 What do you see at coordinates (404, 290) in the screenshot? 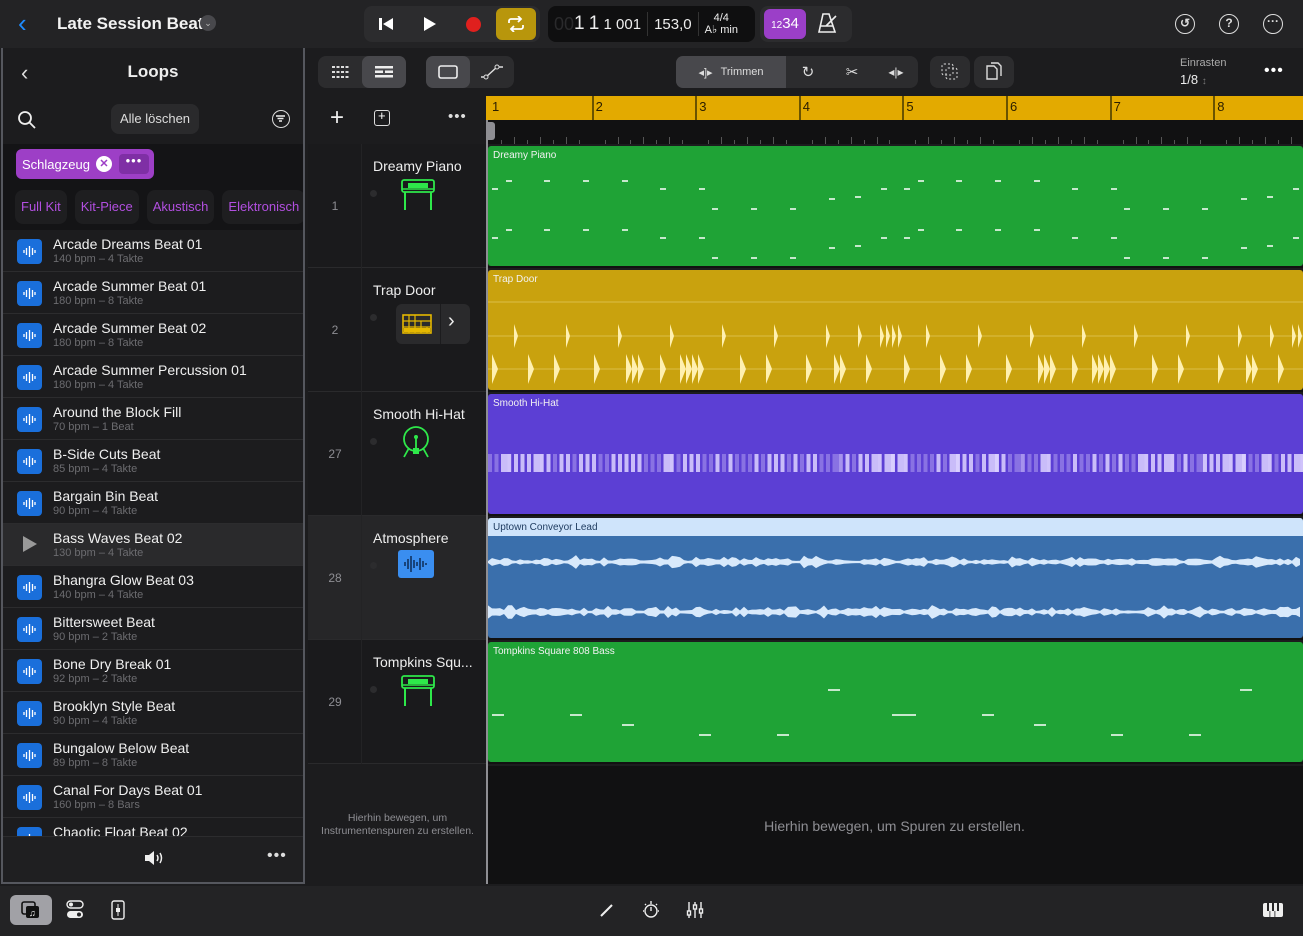
I see `track-name: Trap Door` at bounding box center [404, 290].